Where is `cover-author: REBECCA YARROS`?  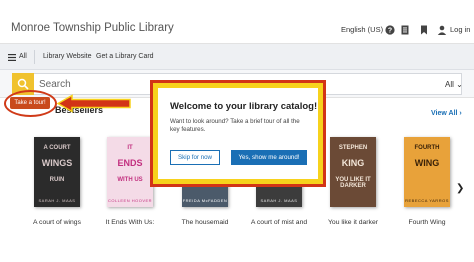 cover-author: REBECCA YARROS is located at coordinates (427, 200).